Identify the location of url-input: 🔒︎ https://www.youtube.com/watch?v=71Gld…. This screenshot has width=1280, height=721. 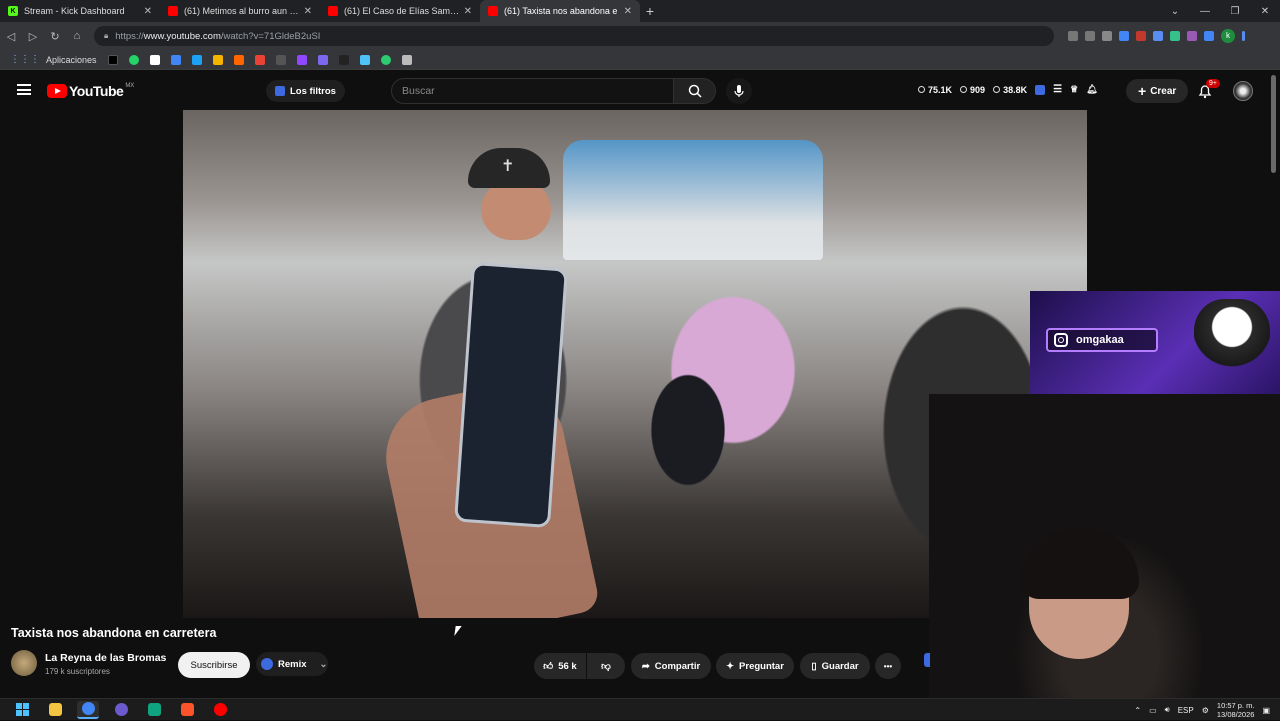
(574, 36).